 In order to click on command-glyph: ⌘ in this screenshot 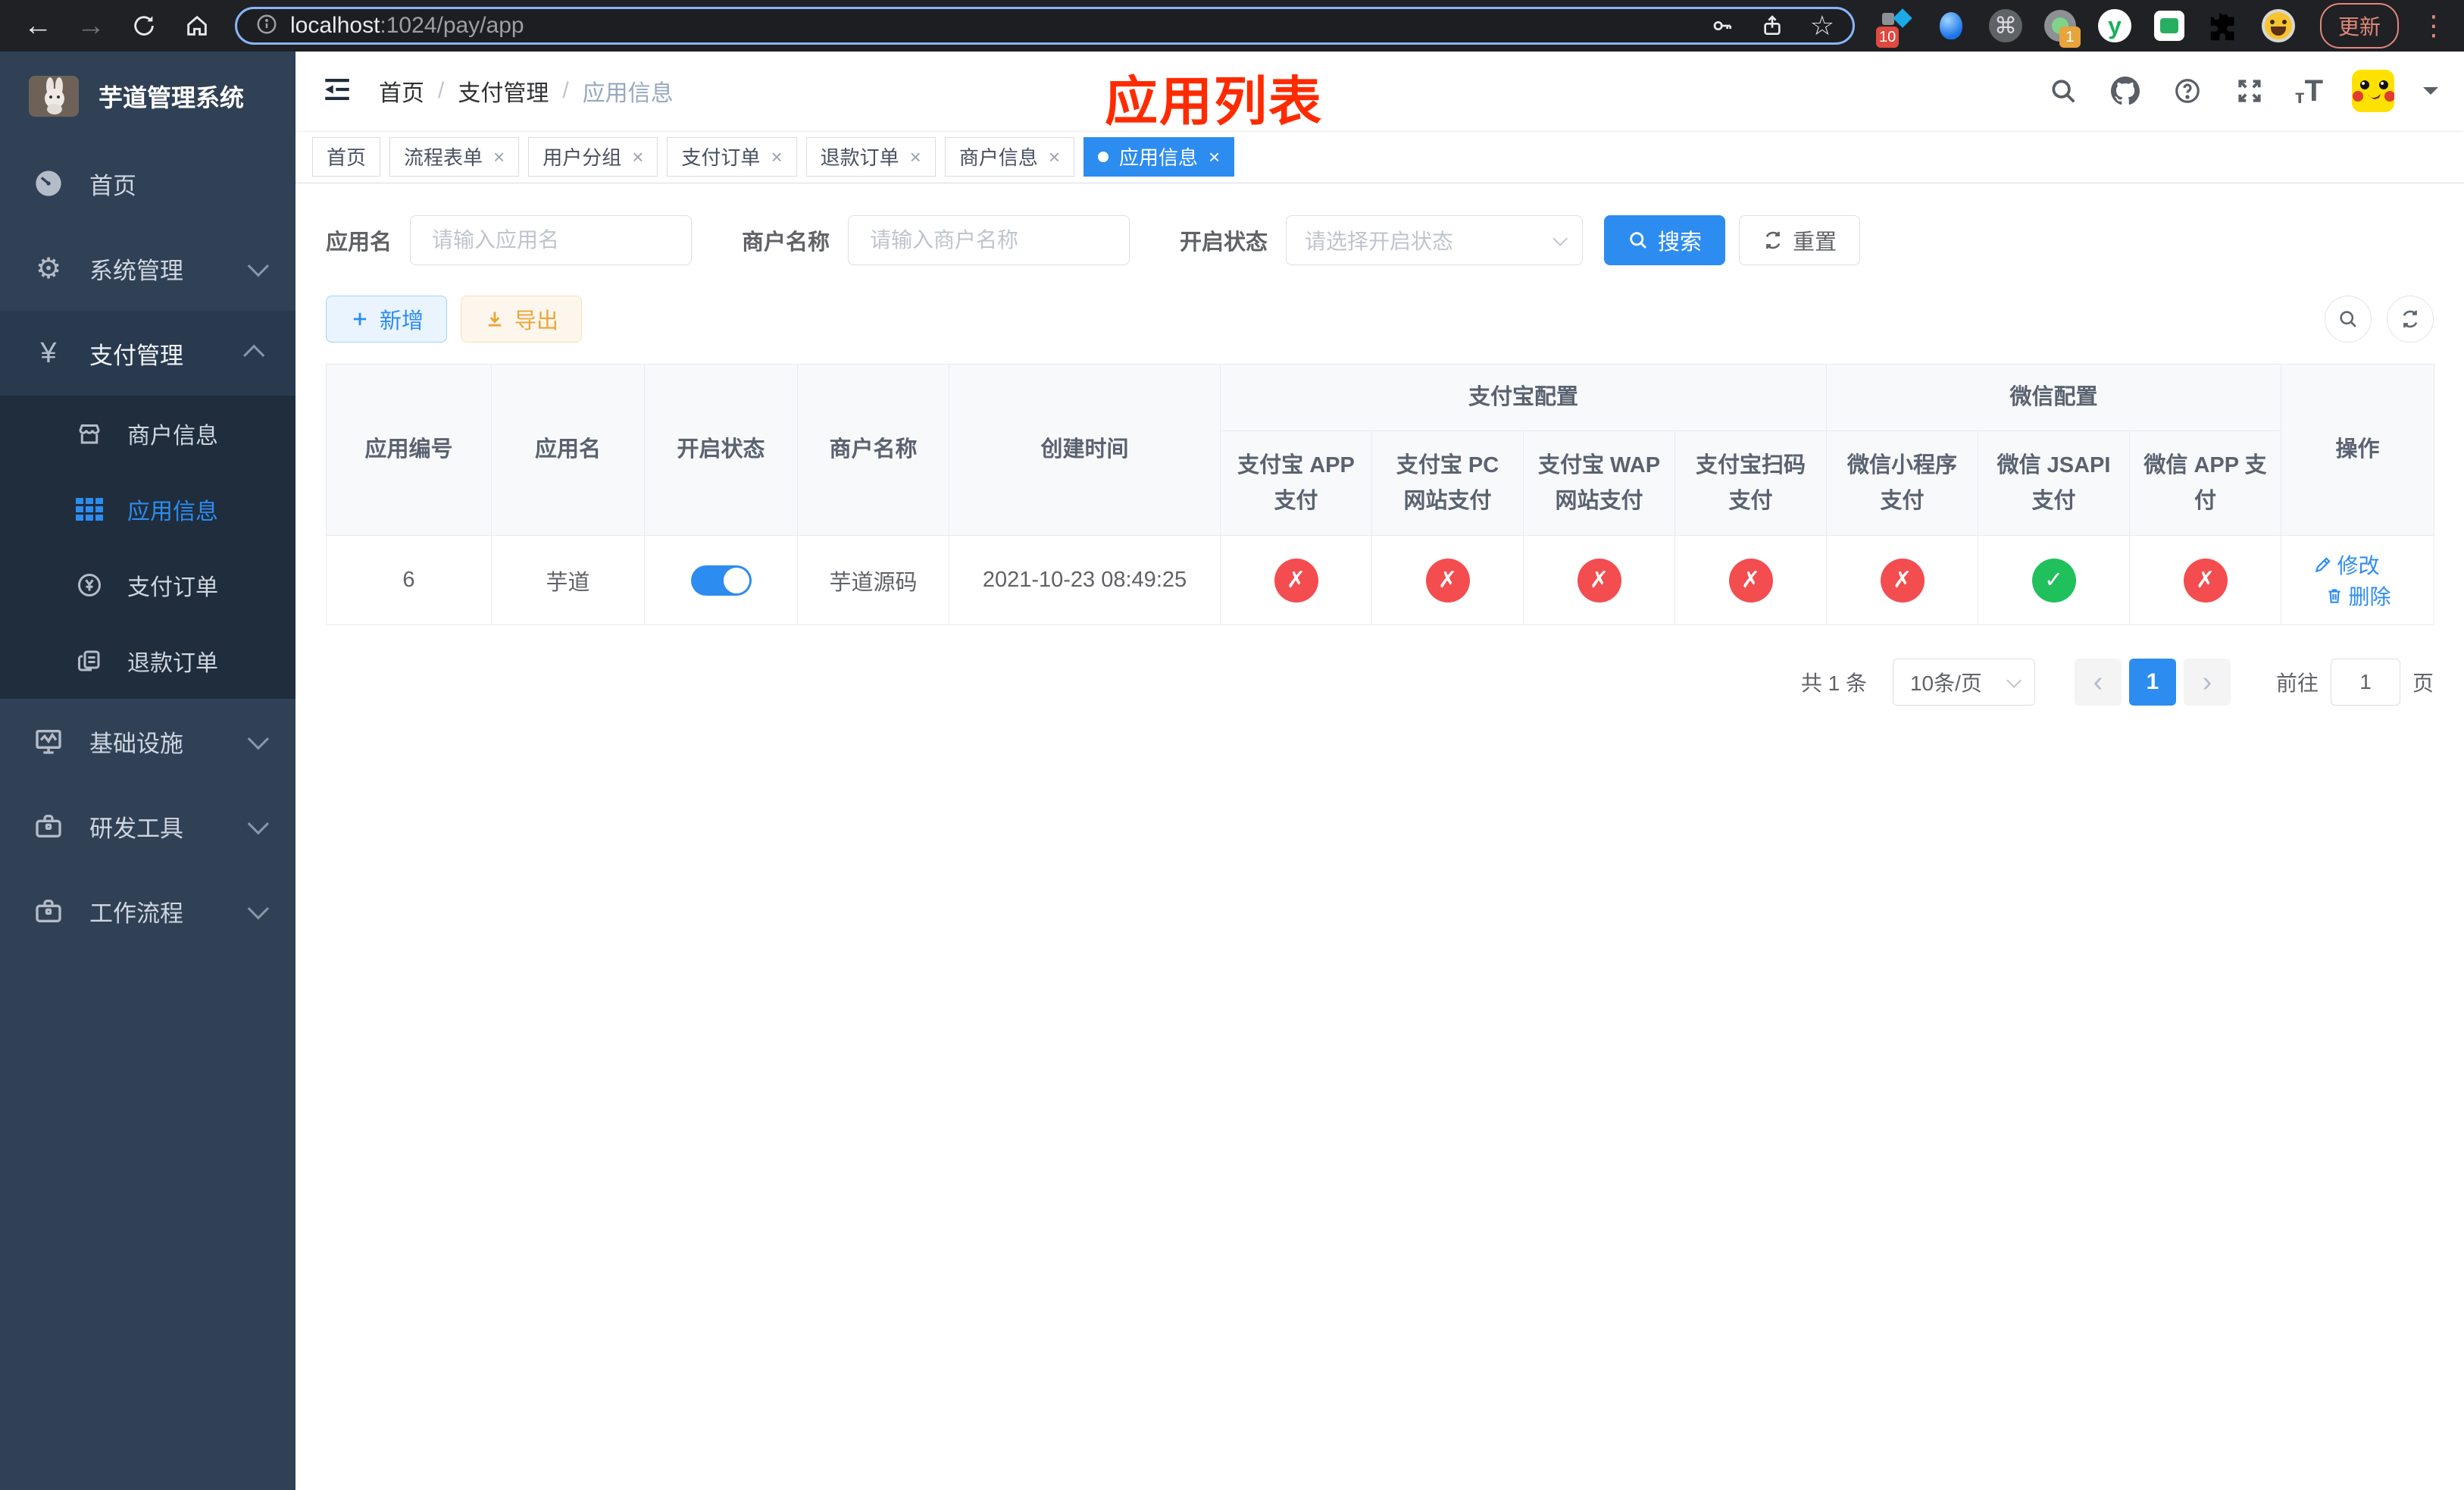, I will do `click(2005, 26)`.